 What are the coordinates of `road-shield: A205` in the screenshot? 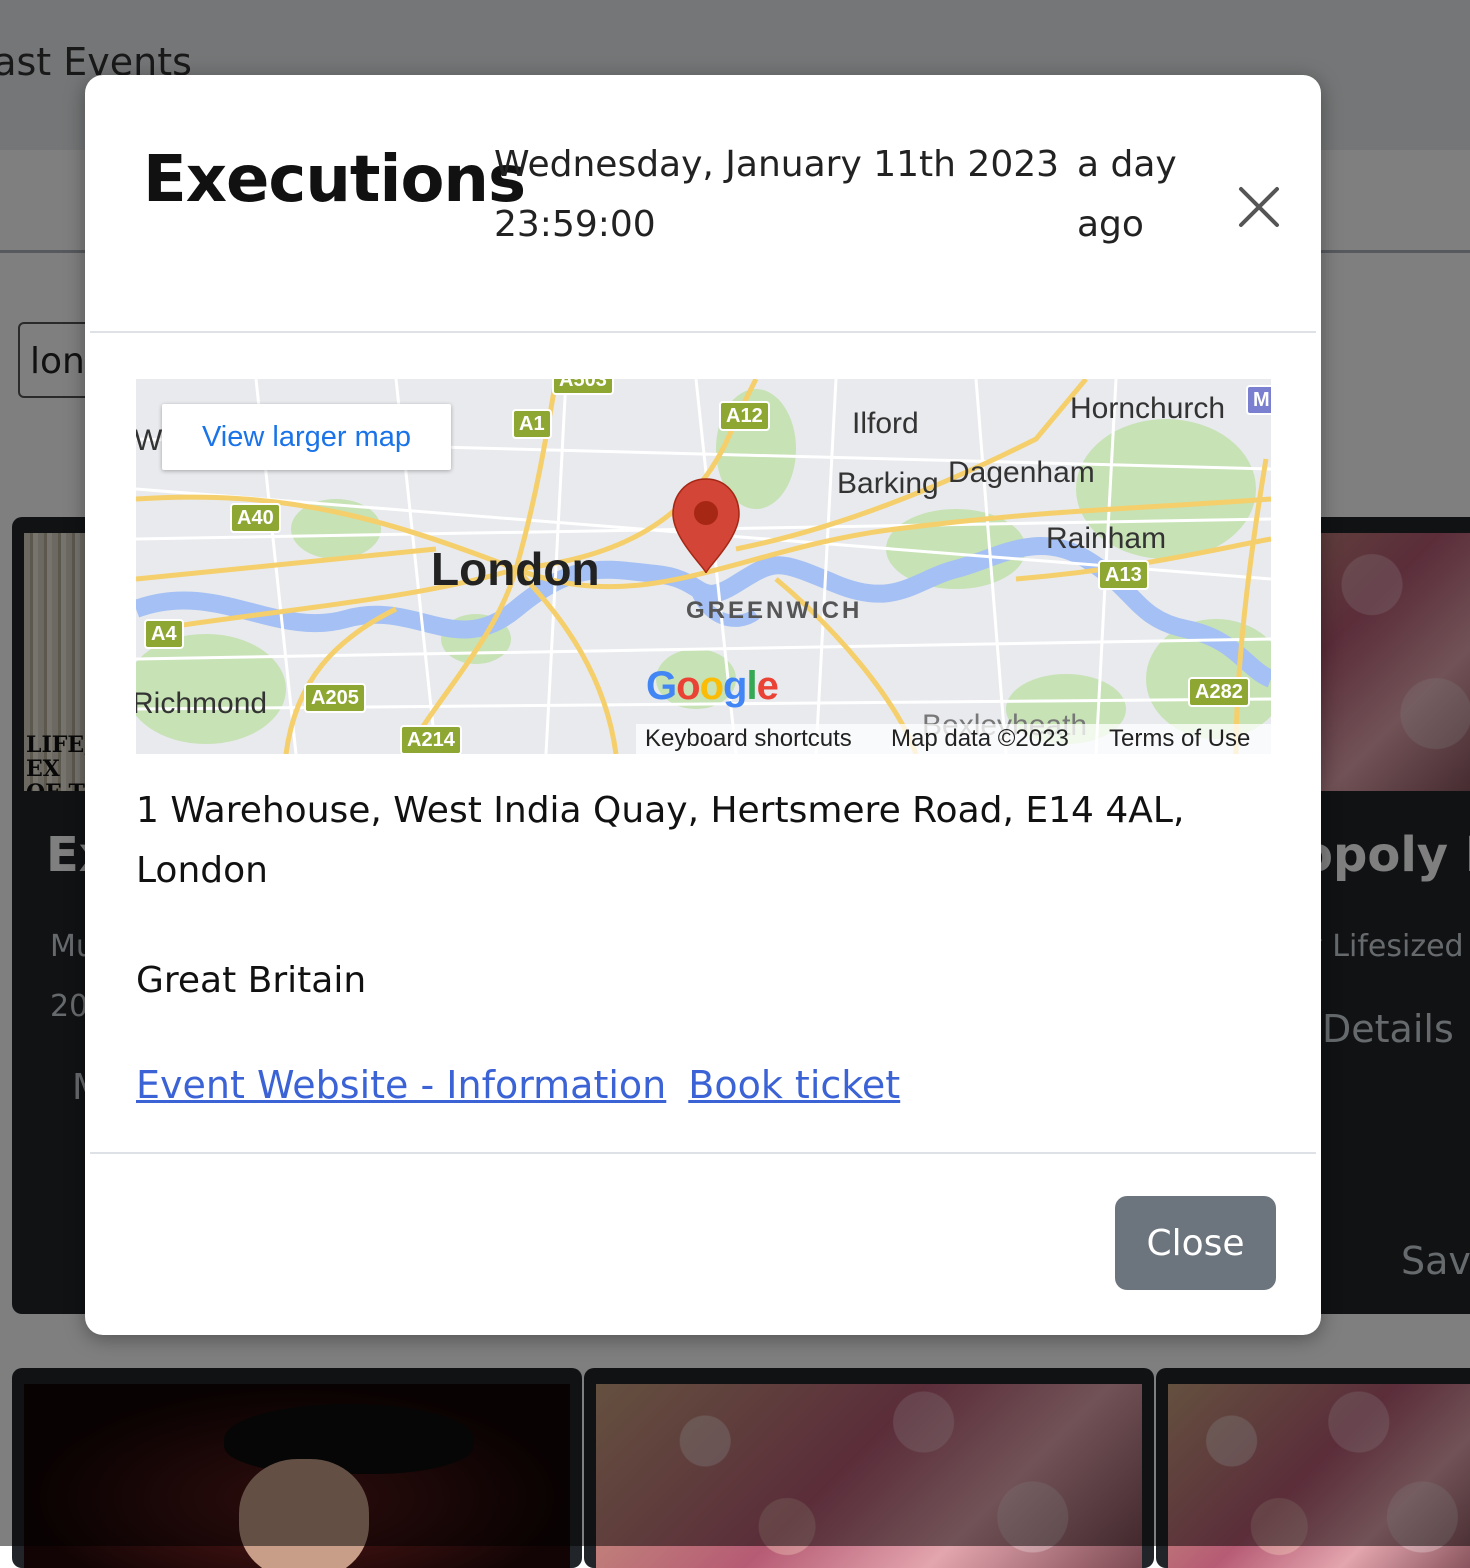 It's located at (335, 698).